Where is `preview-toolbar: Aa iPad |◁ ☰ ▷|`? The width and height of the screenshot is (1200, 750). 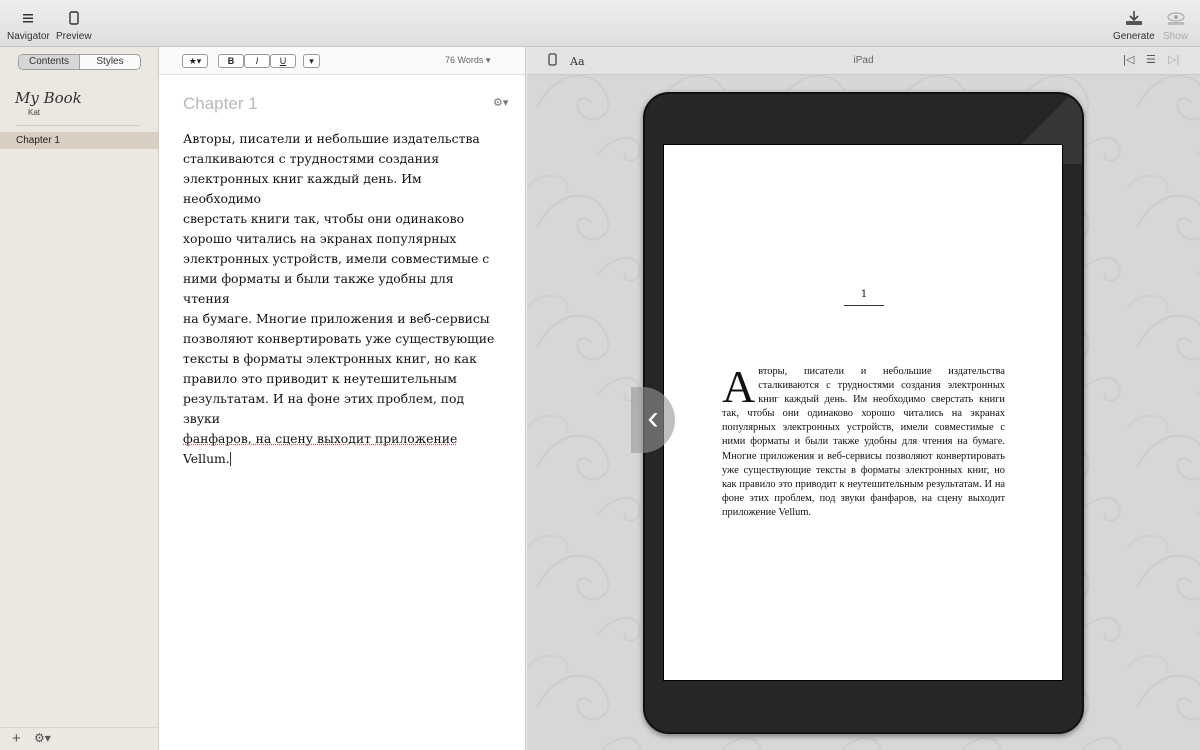 preview-toolbar: Aa iPad |◁ ☰ ▷| is located at coordinates (863, 61).